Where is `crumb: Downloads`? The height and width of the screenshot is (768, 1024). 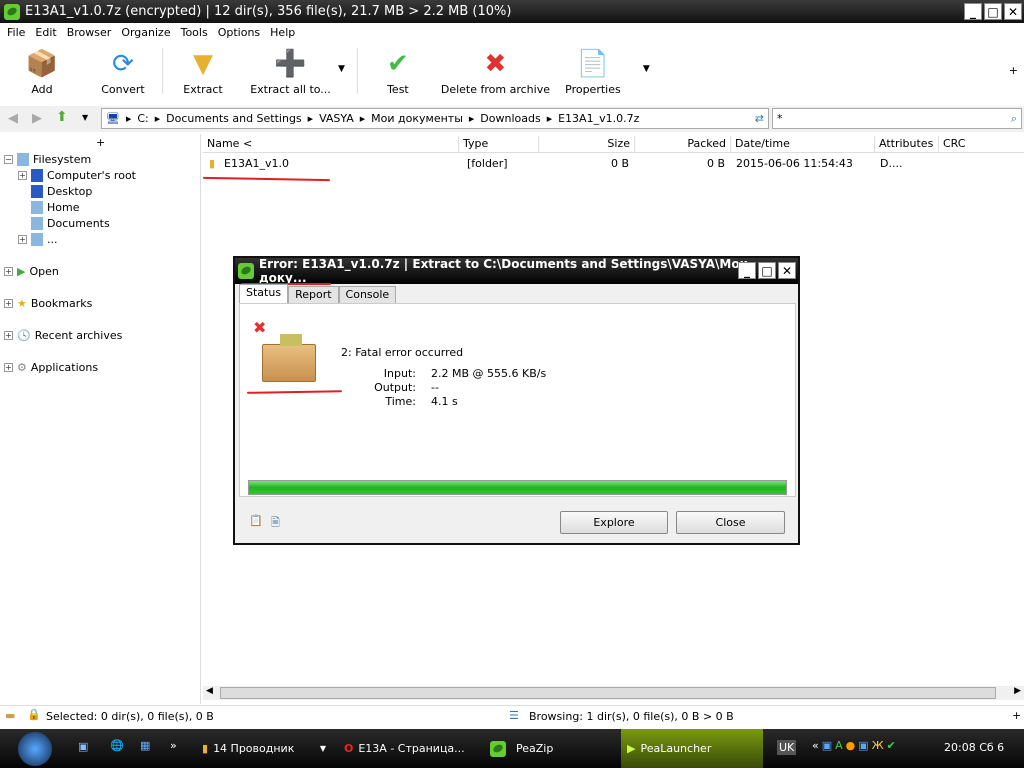 crumb: Downloads is located at coordinates (510, 118).